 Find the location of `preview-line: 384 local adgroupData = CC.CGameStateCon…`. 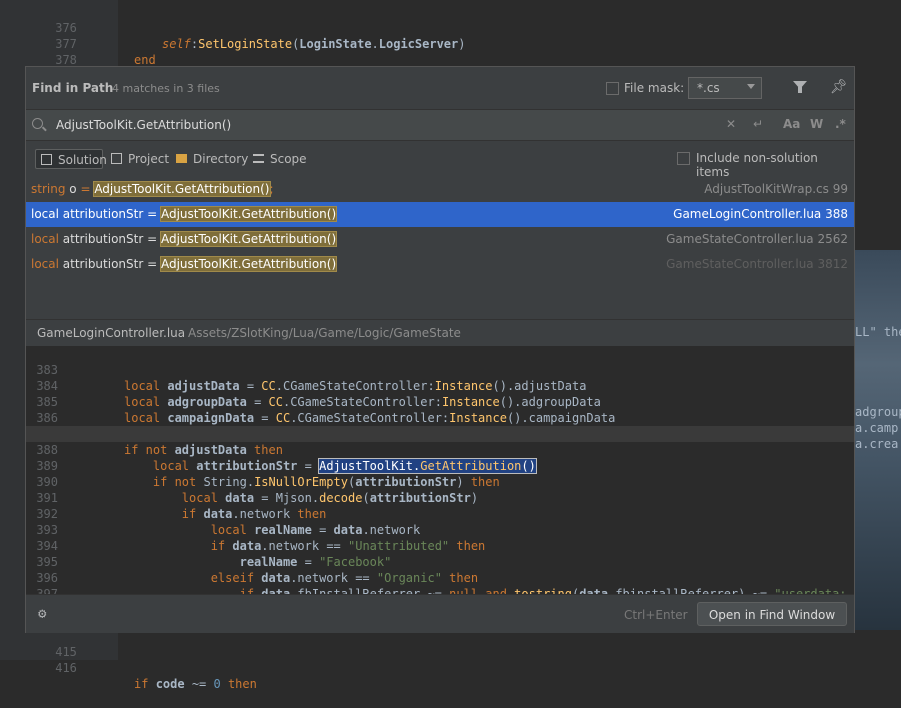

preview-line: 384 local adgroupData = CC.CGameStateCon… is located at coordinates (318, 394).